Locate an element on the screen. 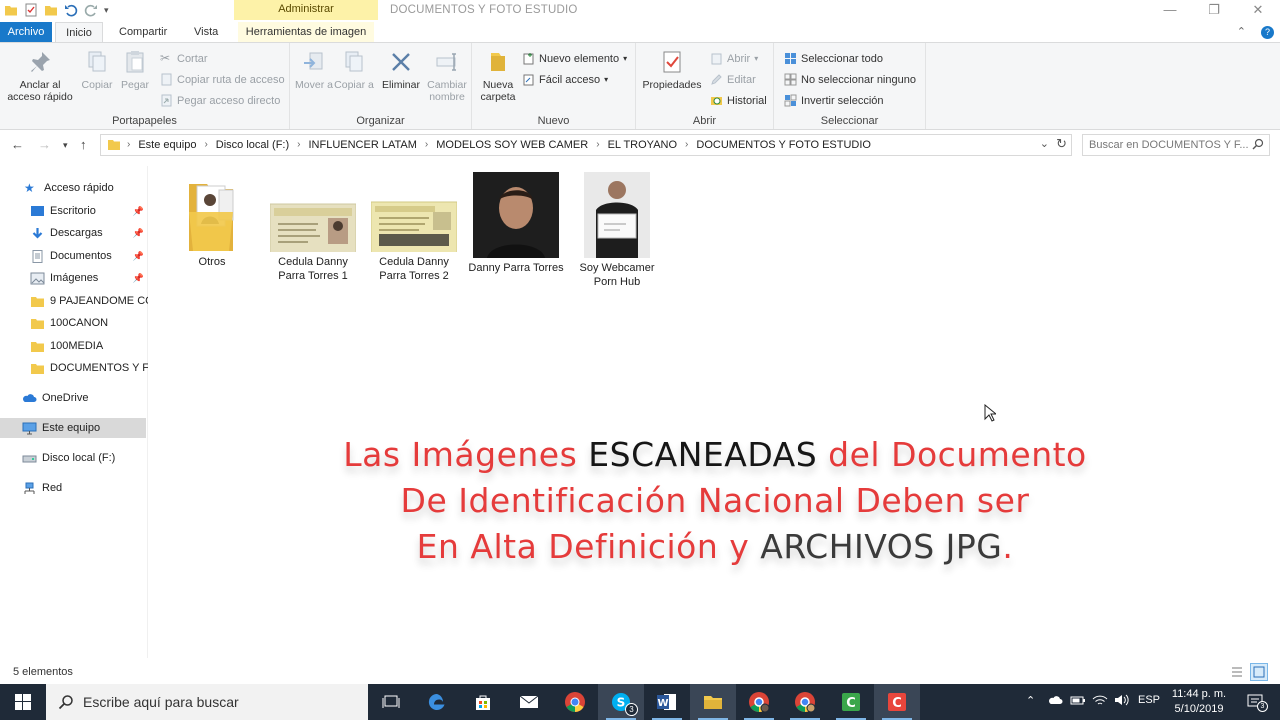 The width and height of the screenshot is (1280, 720). file-item-otros: Otros is located at coordinates (212, 220).